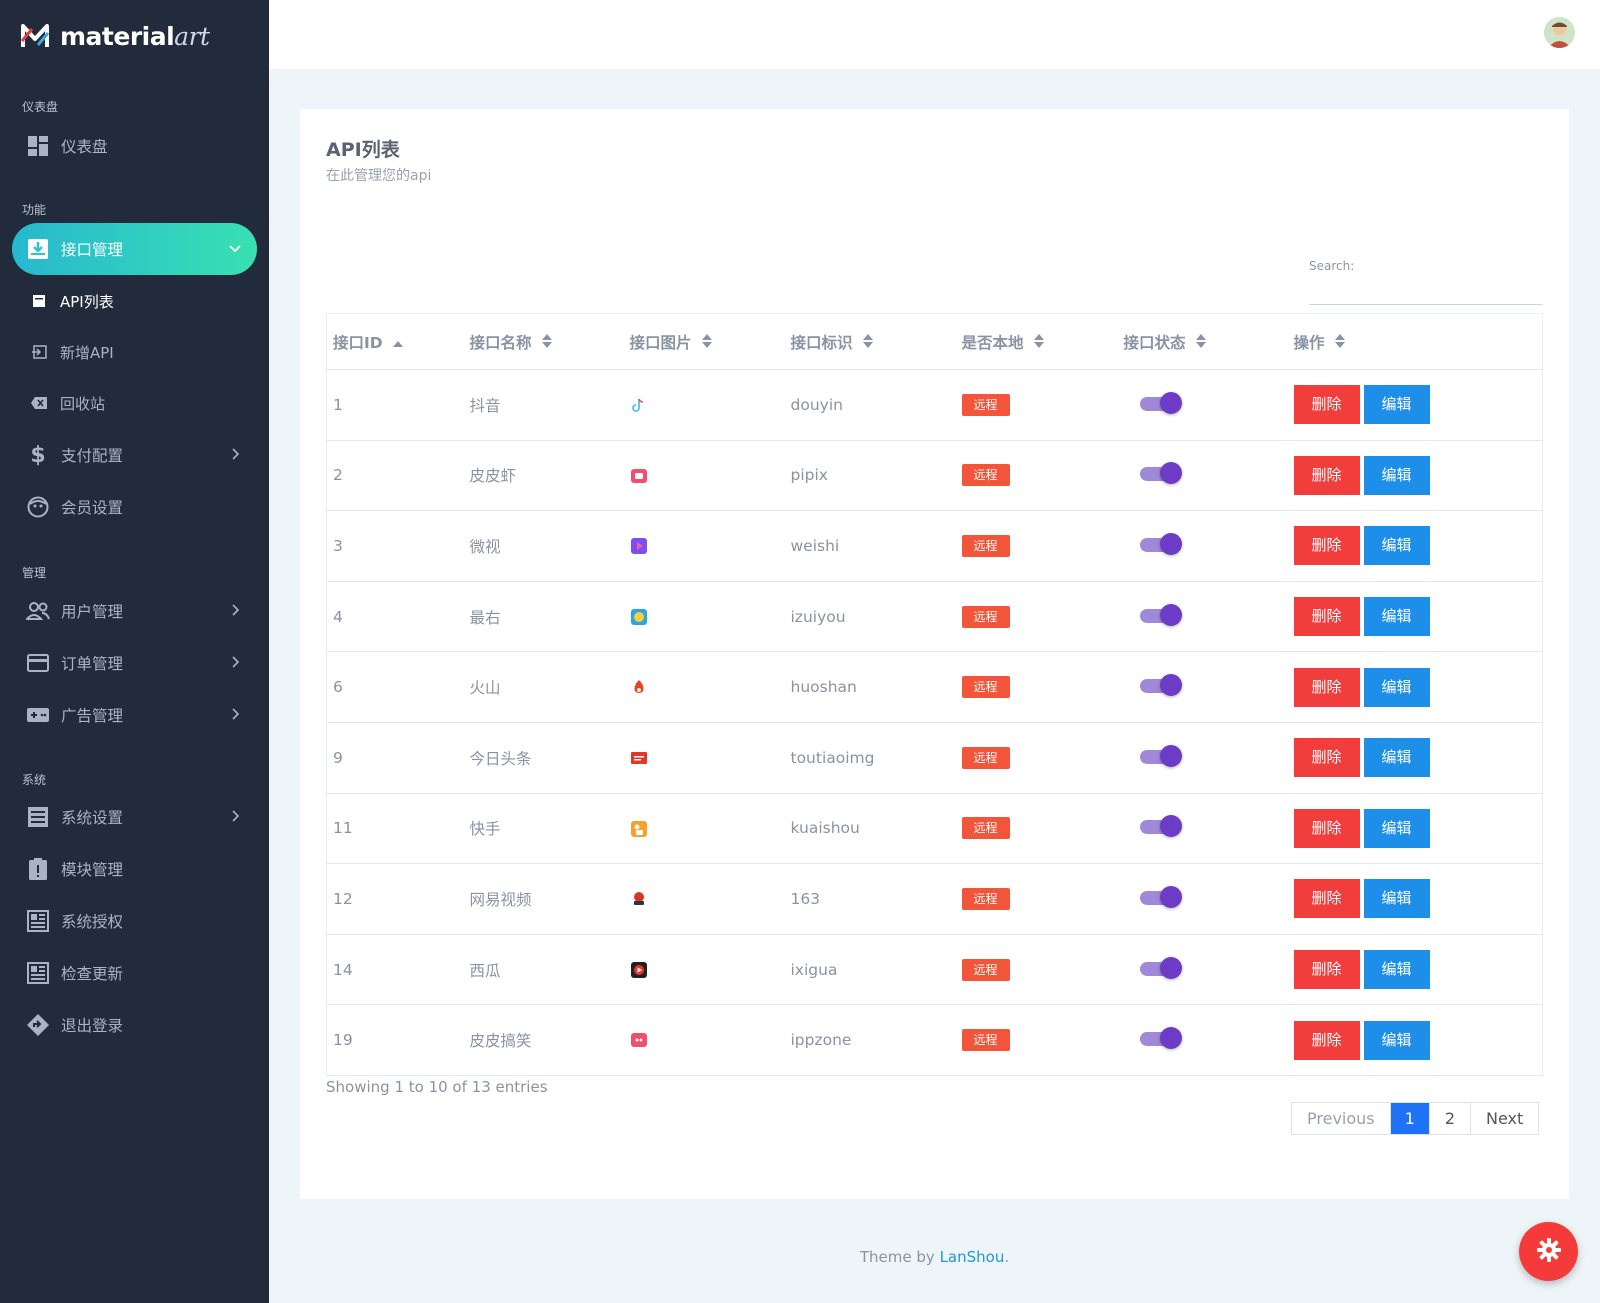 This screenshot has width=1600, height=1303. What do you see at coordinates (134, 301) in the screenshot?
I see `sidebar-subitem-api-list: API列表` at bounding box center [134, 301].